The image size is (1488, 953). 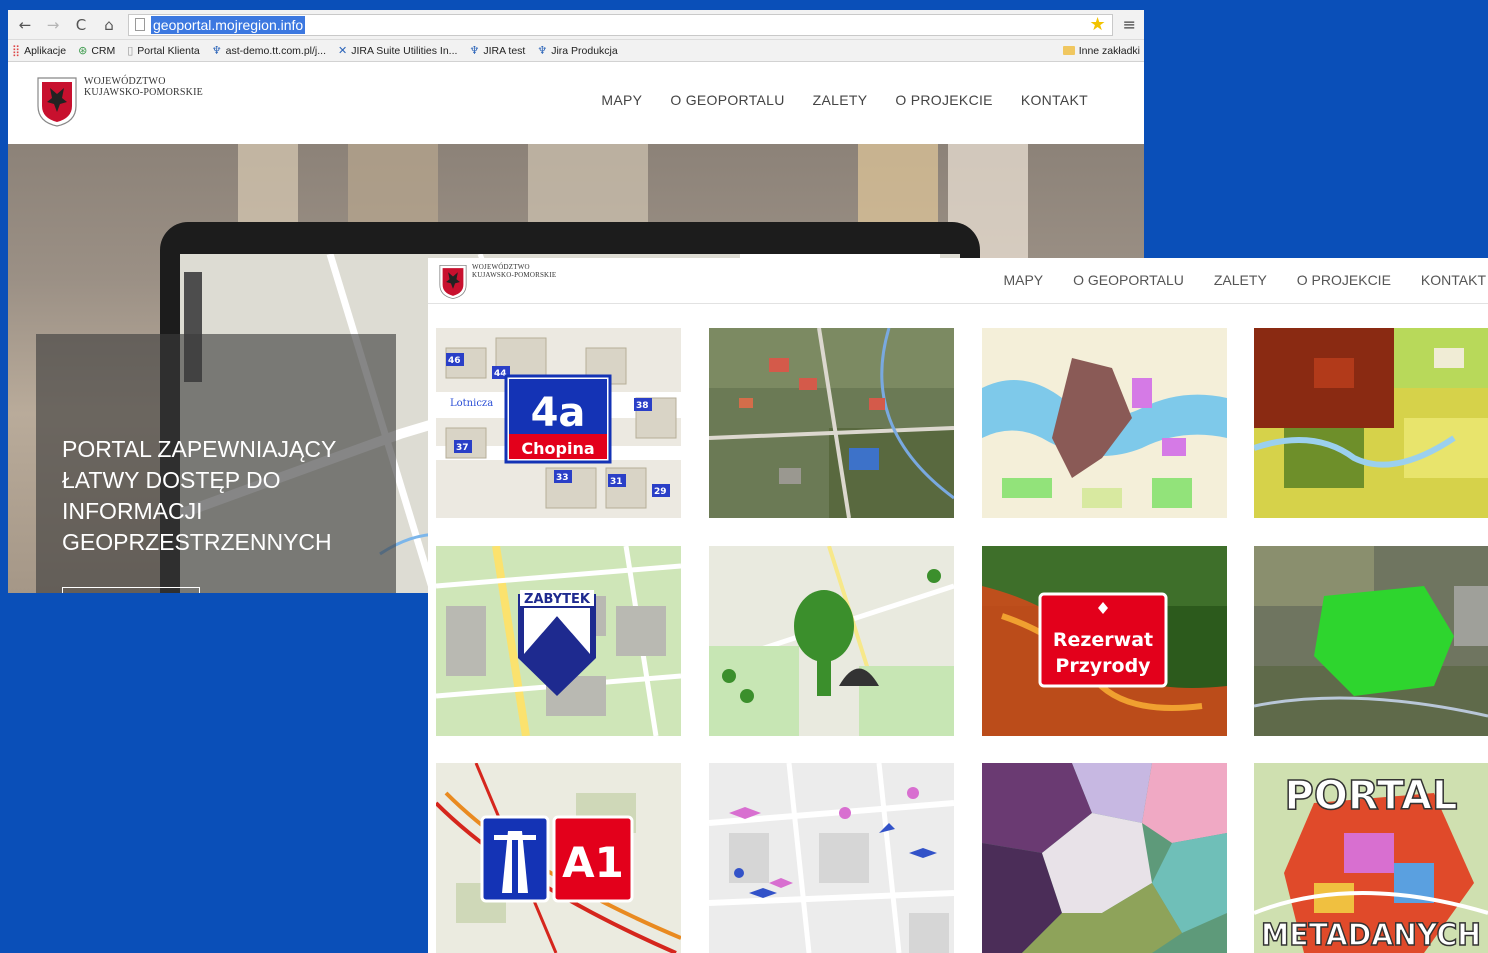 What do you see at coordinates (584, 50) in the screenshot?
I see `bookmark-label: Jira Produkcja` at bounding box center [584, 50].